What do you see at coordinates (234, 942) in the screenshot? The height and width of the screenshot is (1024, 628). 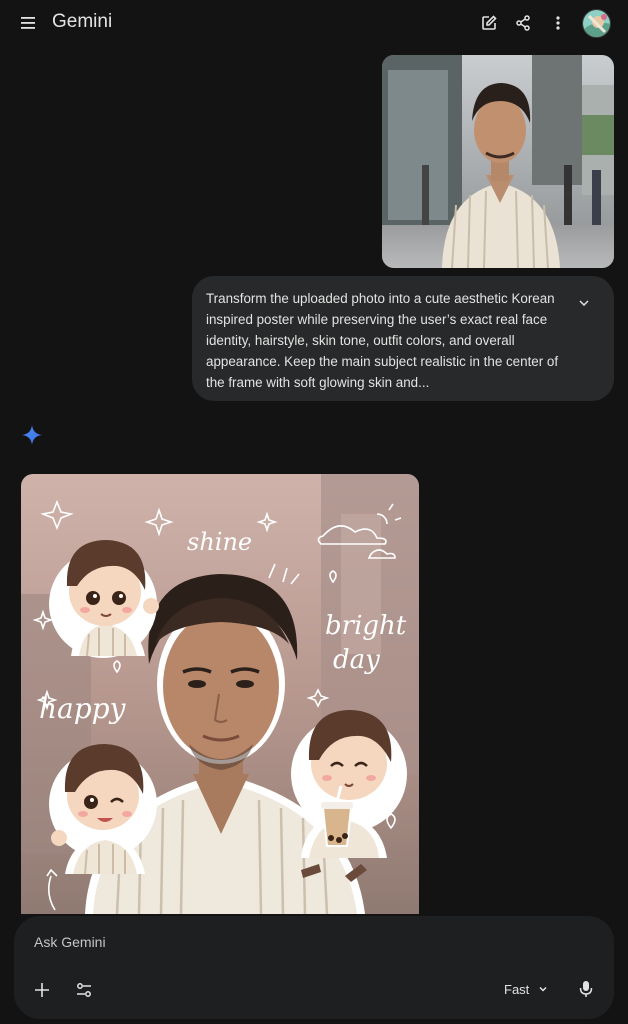 I see `ask-gemini-input` at bounding box center [234, 942].